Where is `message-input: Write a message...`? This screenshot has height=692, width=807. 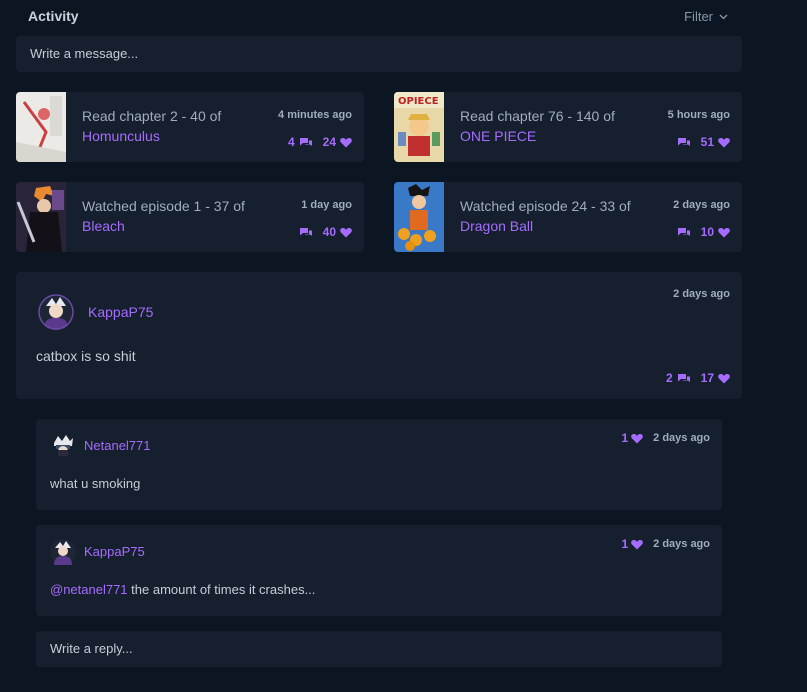
message-input: Write a message... is located at coordinates (379, 54).